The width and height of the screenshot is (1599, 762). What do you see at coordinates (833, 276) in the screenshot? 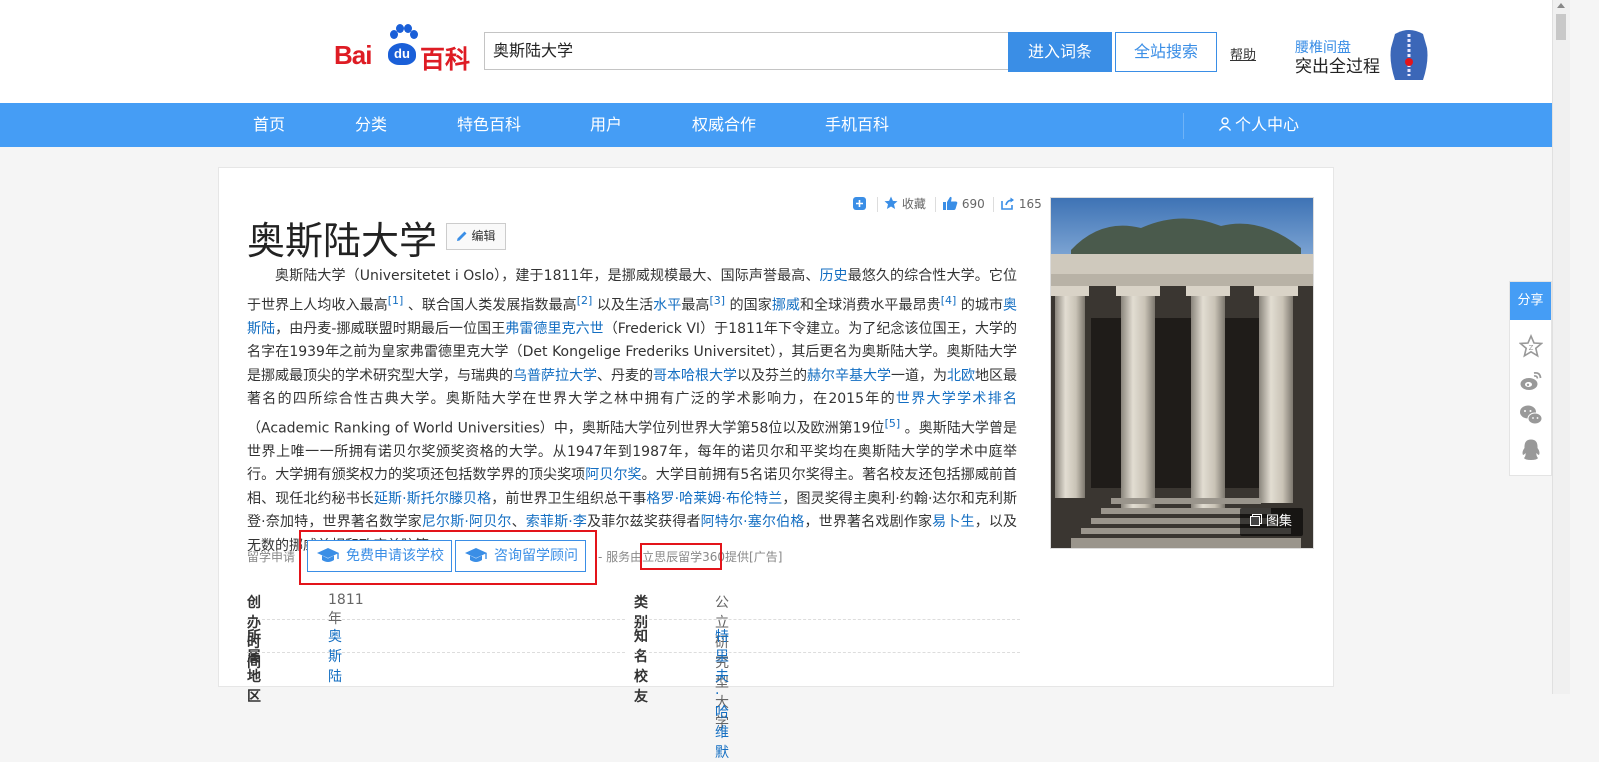
I see `summary-link: 历史` at bounding box center [833, 276].